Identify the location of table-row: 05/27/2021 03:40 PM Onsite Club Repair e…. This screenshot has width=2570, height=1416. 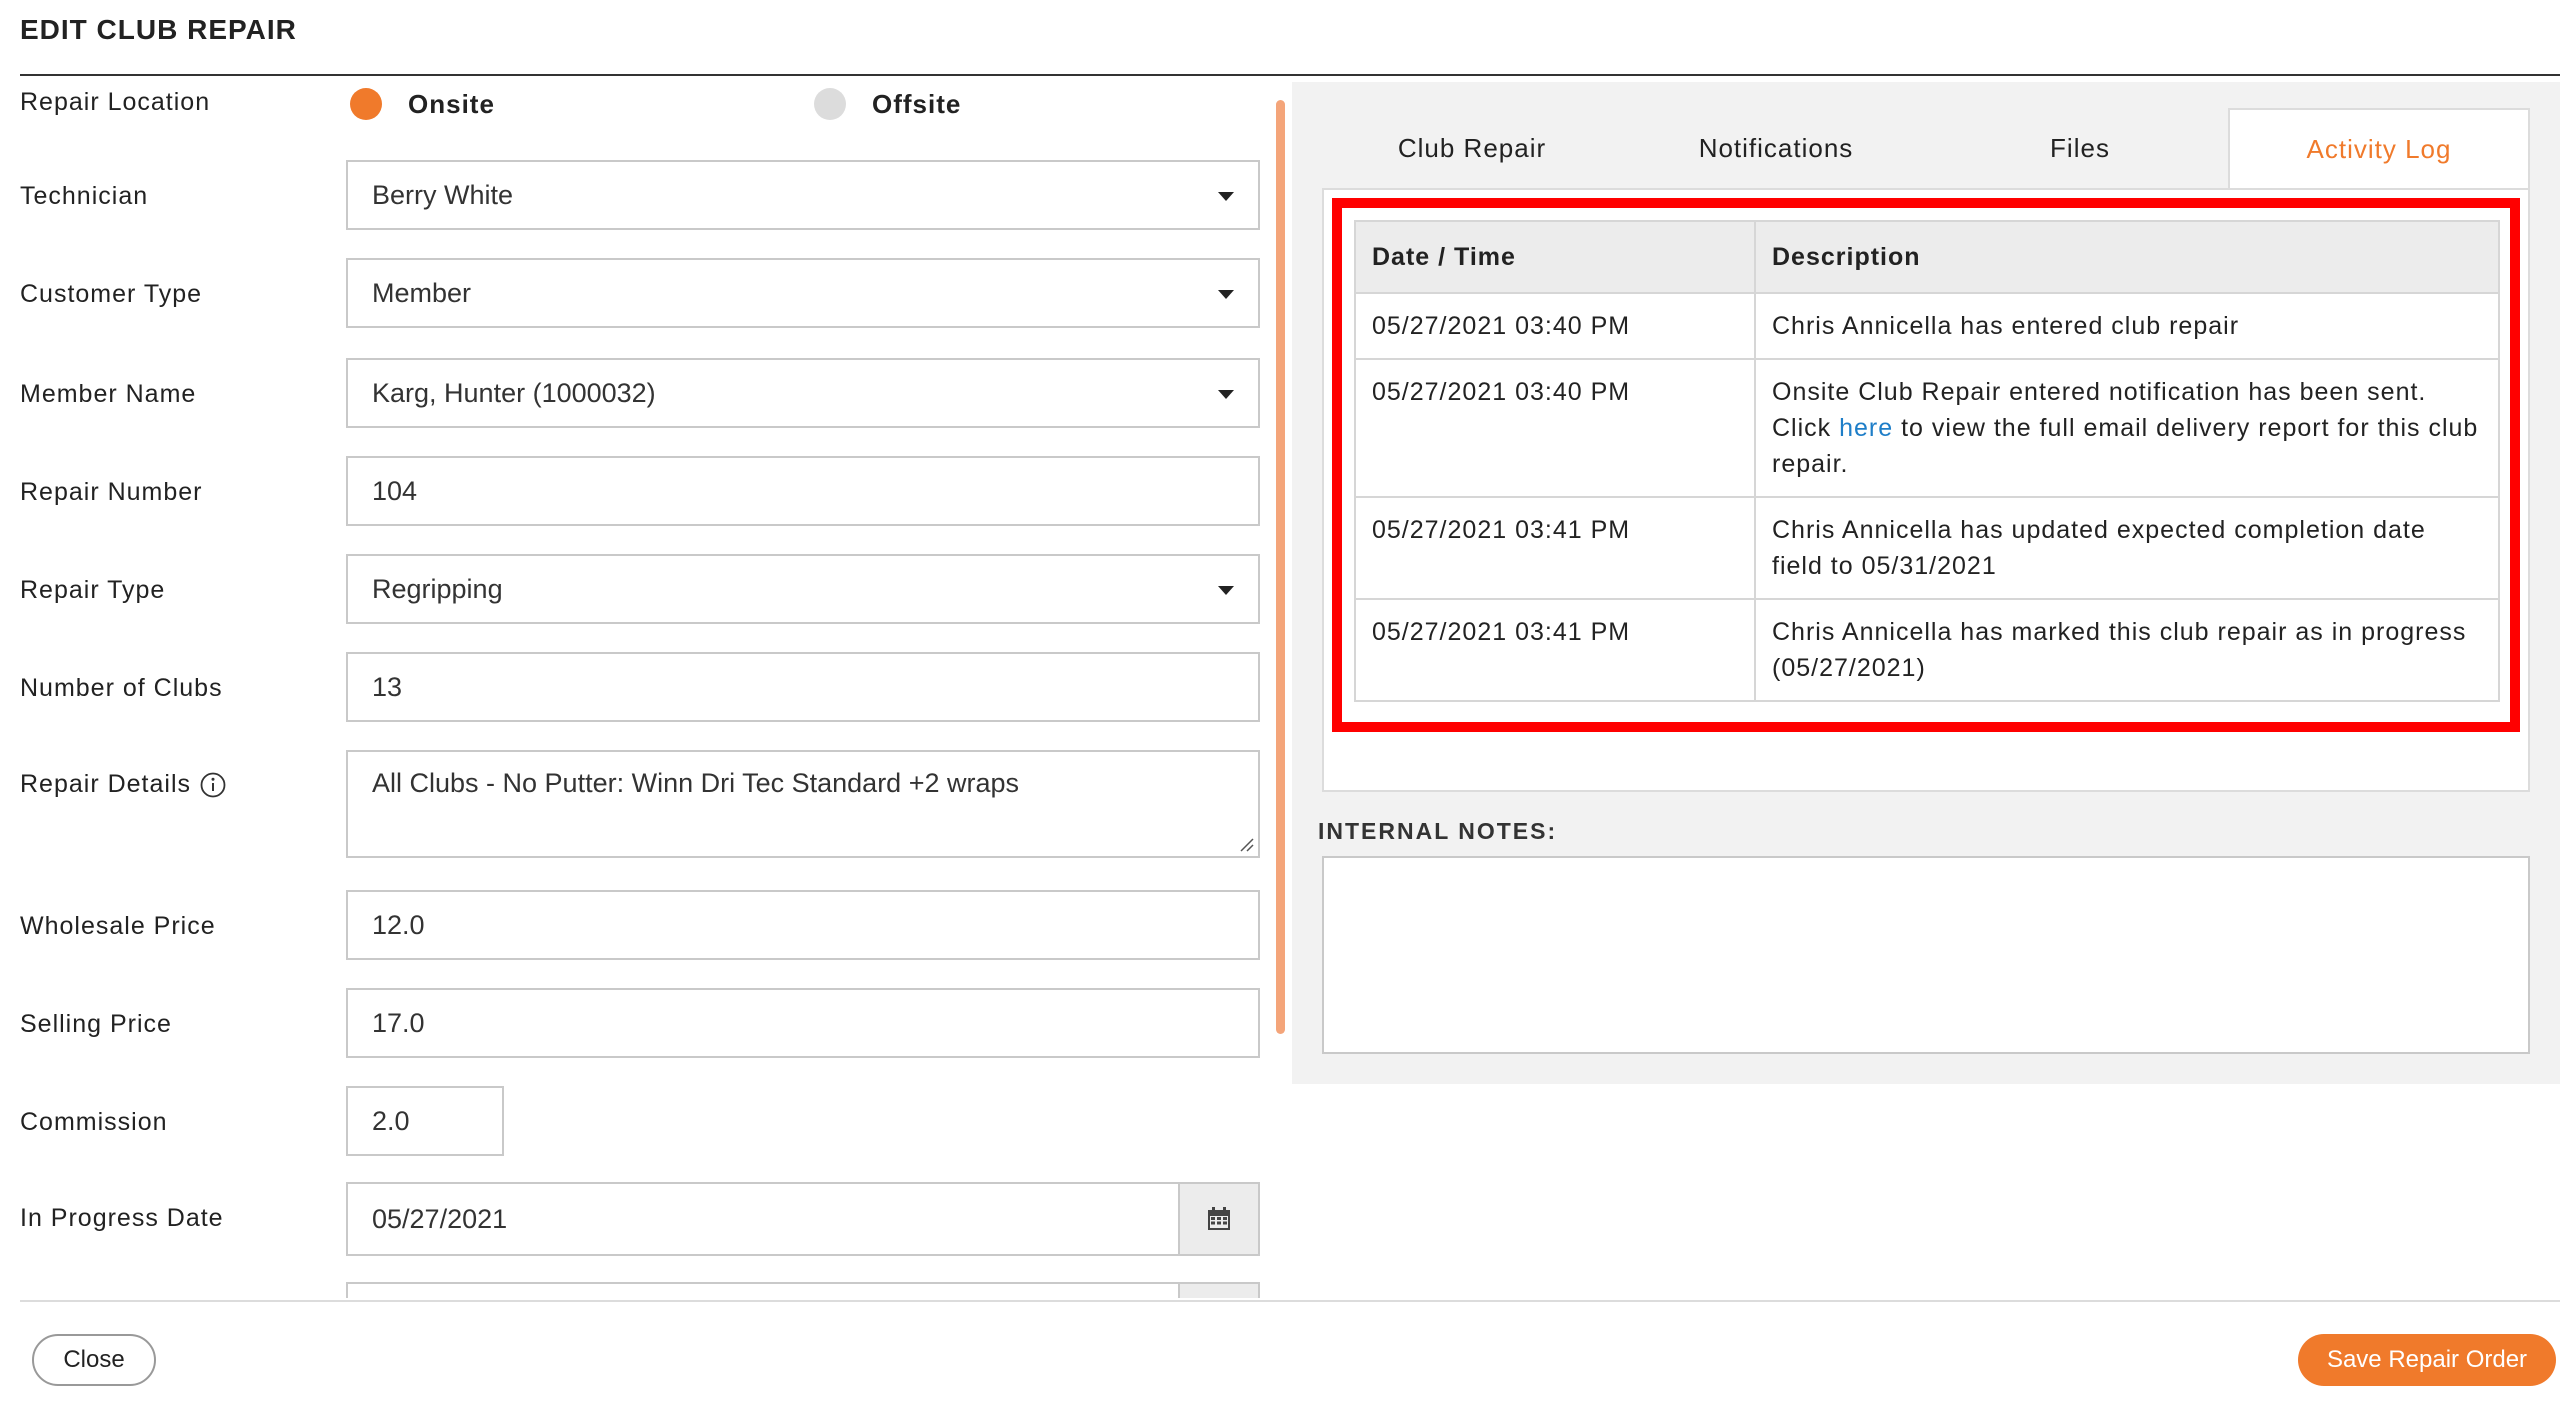
(1927, 428).